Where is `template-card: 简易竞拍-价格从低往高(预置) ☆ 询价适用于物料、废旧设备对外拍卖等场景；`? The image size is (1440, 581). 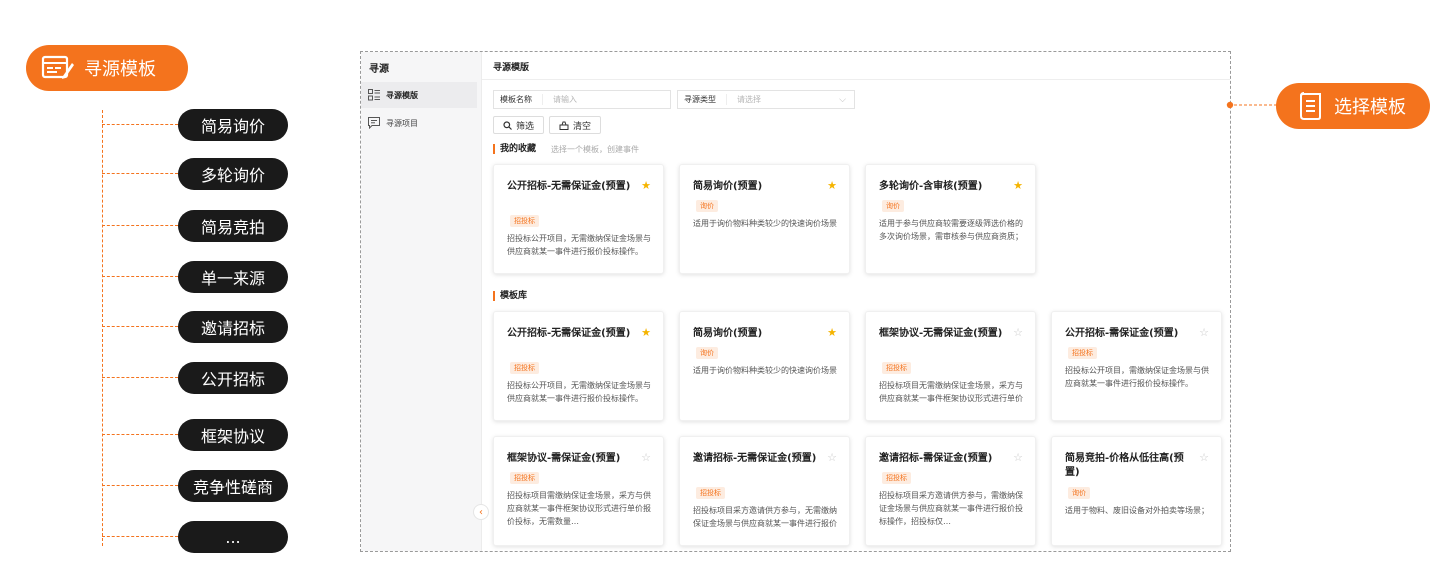
template-card: 简易竞拍-价格从低往高(预置) ☆ 询价适用于物料、废旧设备对外拍卖等场景； is located at coordinates (1136, 491).